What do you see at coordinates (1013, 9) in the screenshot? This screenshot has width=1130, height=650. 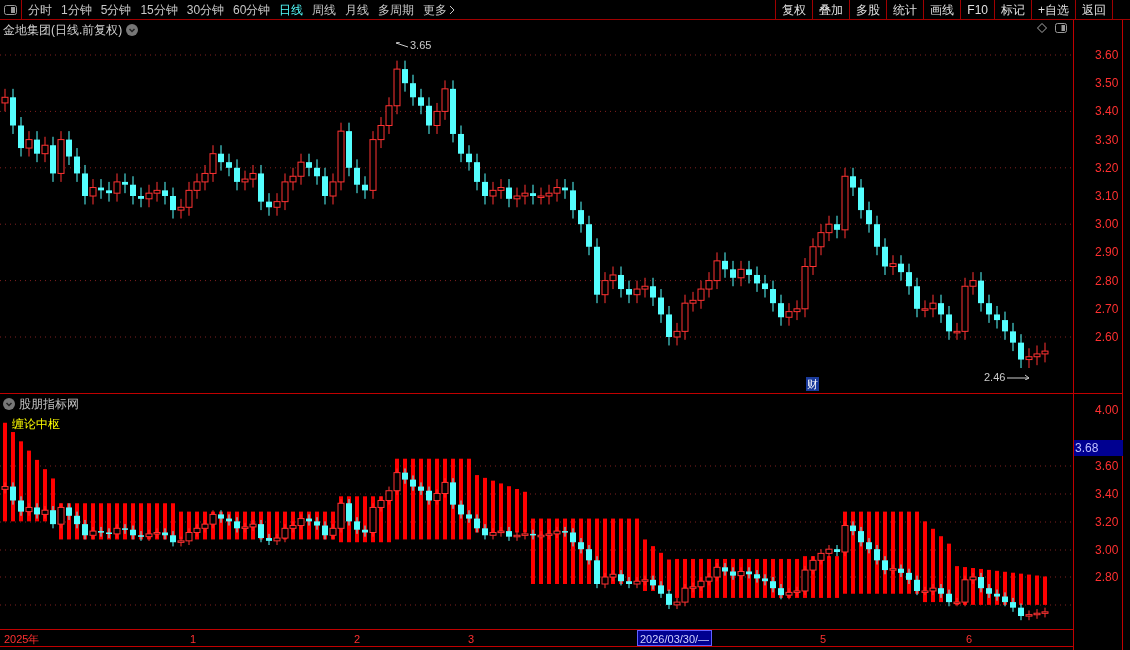 I see `toolbar-button: 标记` at bounding box center [1013, 9].